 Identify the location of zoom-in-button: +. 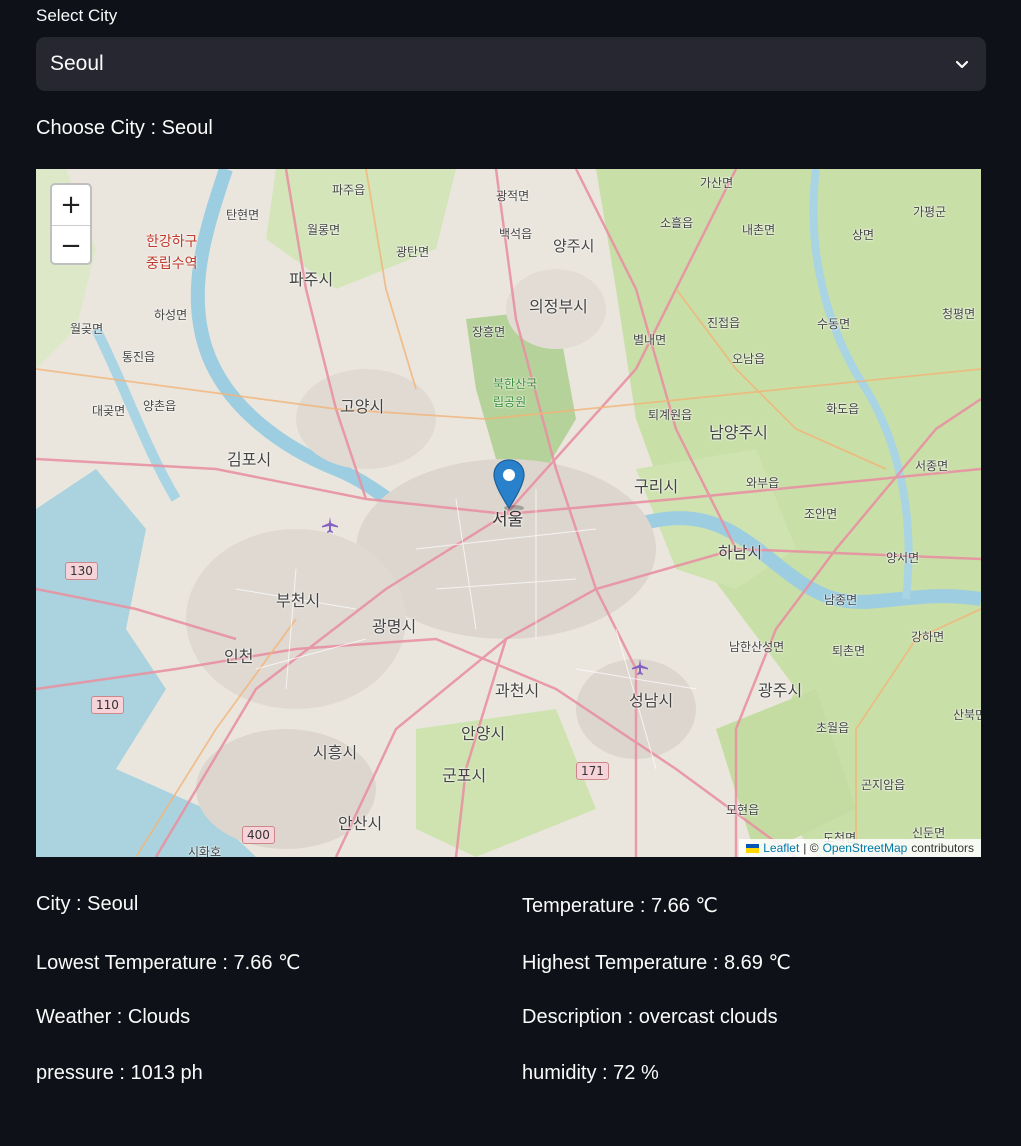
(71, 205).